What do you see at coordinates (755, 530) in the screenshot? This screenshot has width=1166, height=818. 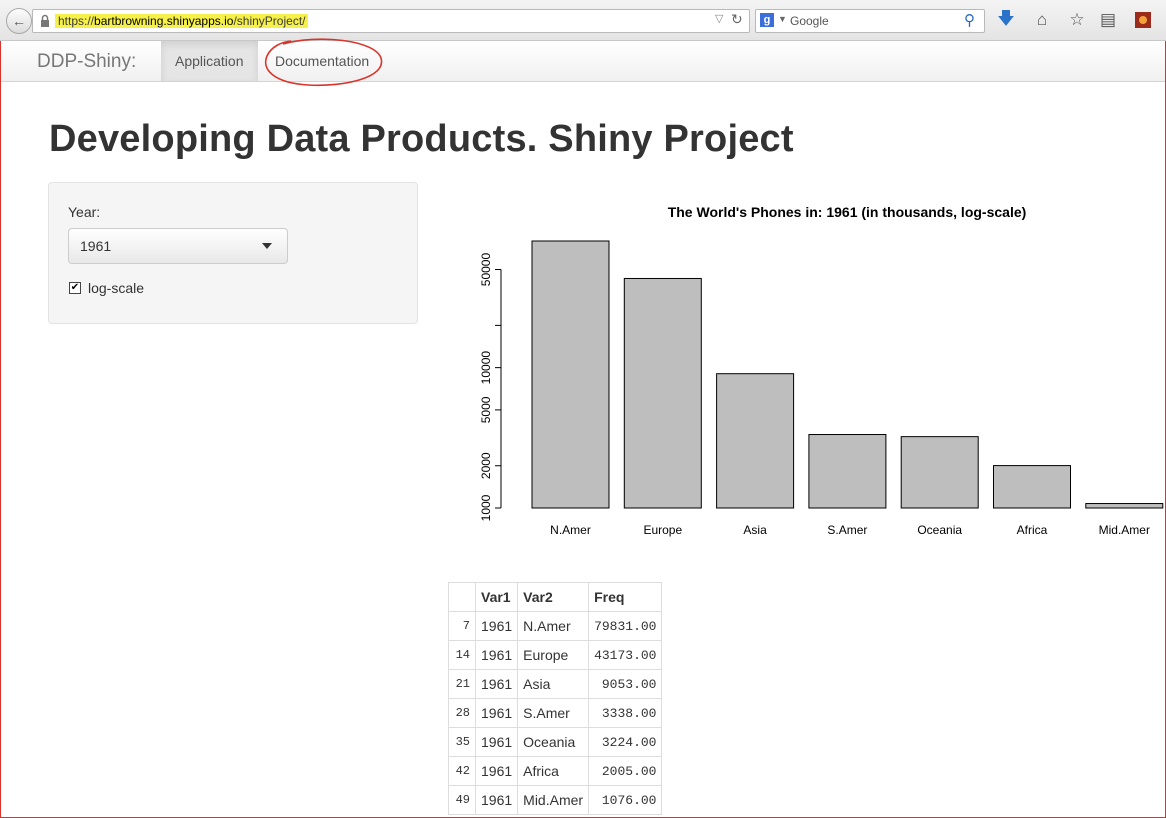 I see `x-tick-label: Asia` at bounding box center [755, 530].